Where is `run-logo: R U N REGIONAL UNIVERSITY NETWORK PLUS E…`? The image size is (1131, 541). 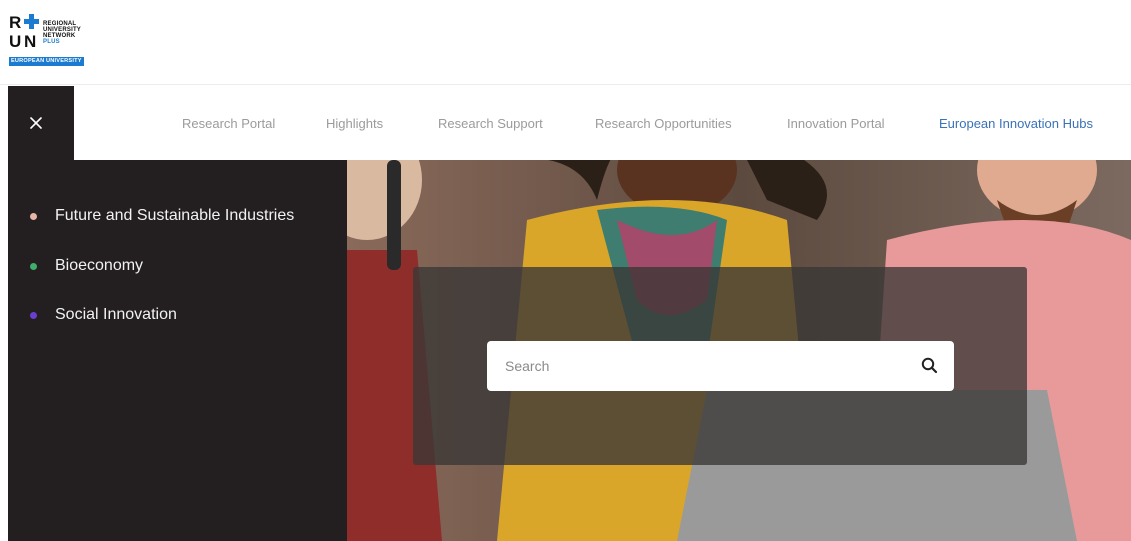 run-logo: R U N REGIONAL UNIVERSITY NETWORK PLUS E… is located at coordinates (65, 42).